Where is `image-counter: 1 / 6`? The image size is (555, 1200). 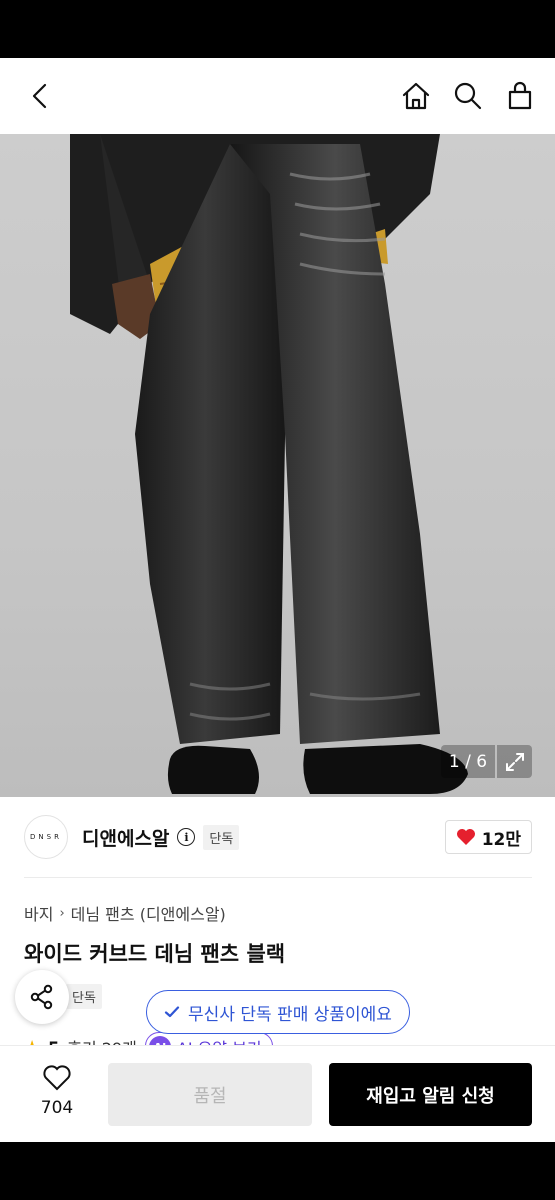 image-counter: 1 / 6 is located at coordinates (468, 761).